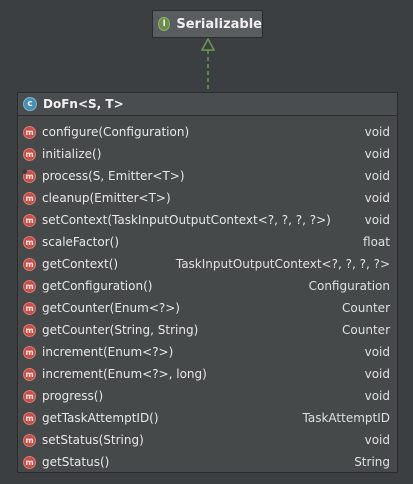 Image resolution: width=413 pixels, height=484 pixels. Describe the element at coordinates (111, 308) in the screenshot. I see `method-signature: getCounter(Enum<?>)` at that location.